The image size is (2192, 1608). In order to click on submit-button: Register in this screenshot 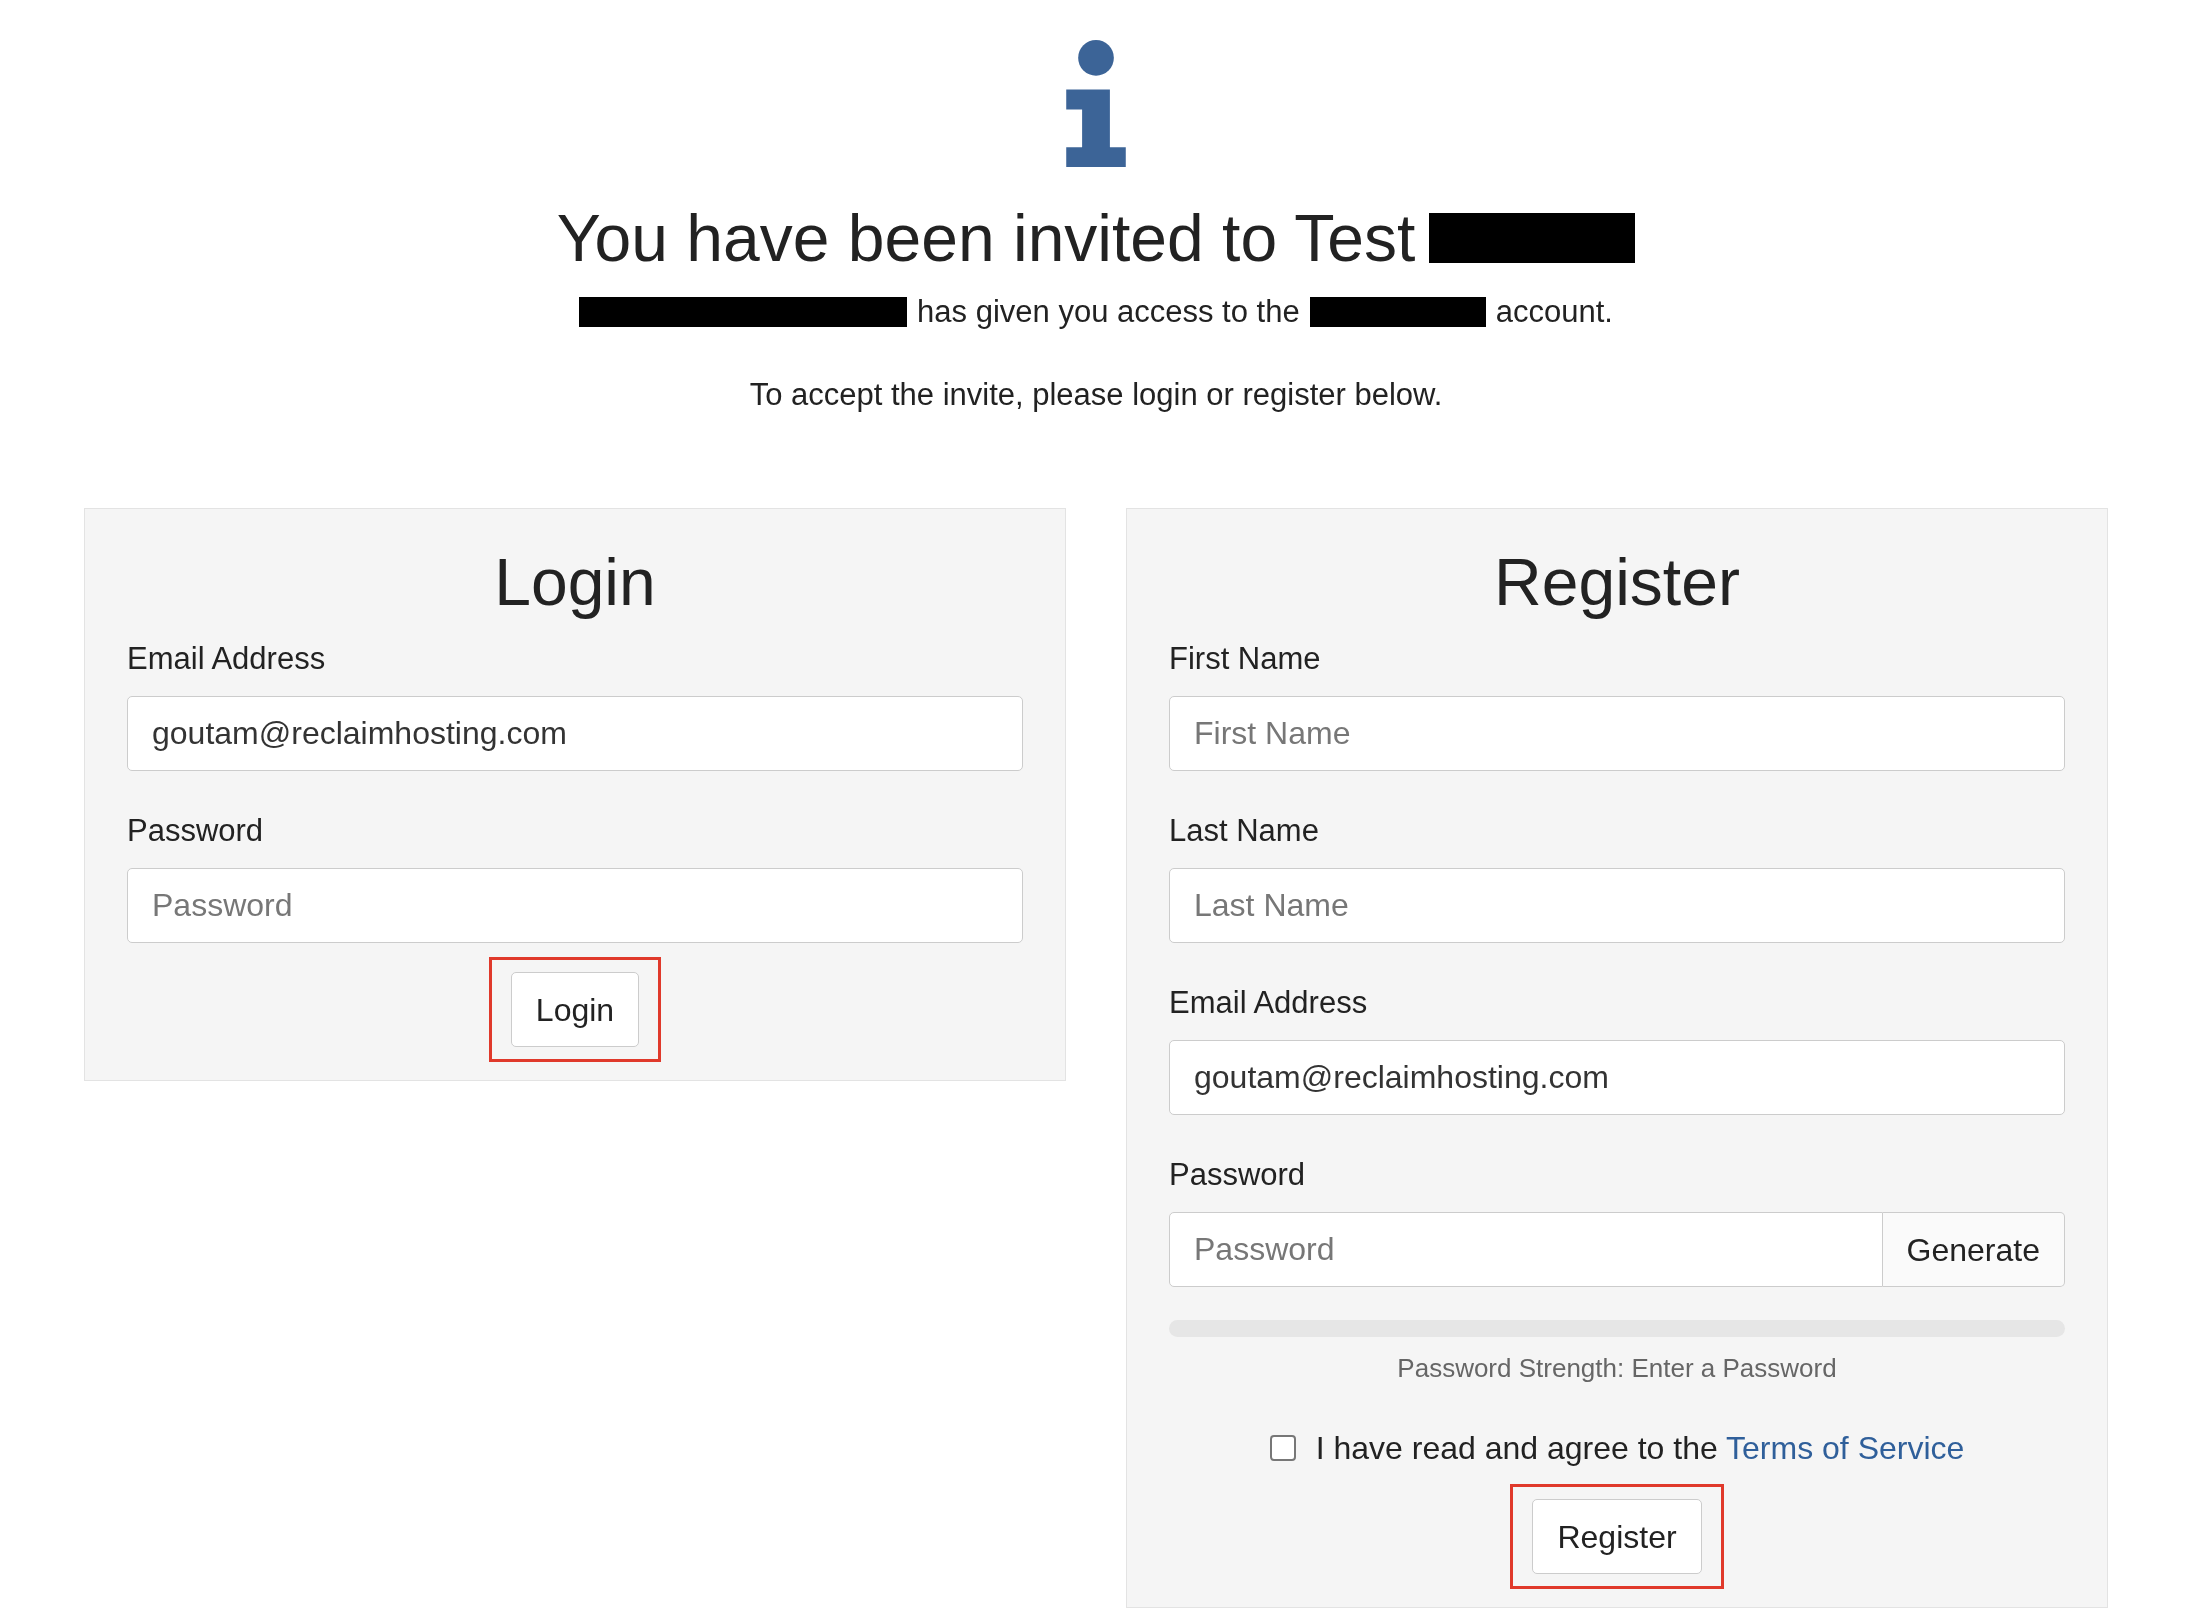, I will do `click(1617, 1536)`.